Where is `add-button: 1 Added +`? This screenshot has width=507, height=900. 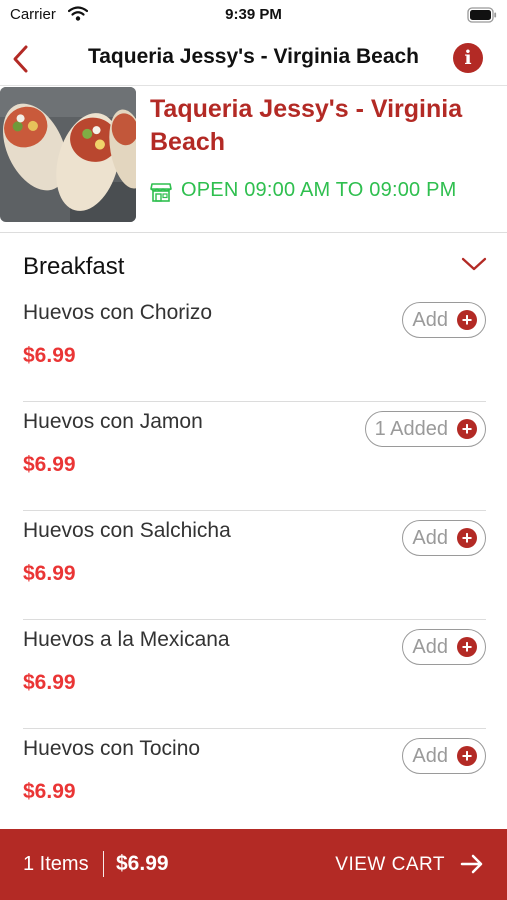 add-button: 1 Added + is located at coordinates (425, 429).